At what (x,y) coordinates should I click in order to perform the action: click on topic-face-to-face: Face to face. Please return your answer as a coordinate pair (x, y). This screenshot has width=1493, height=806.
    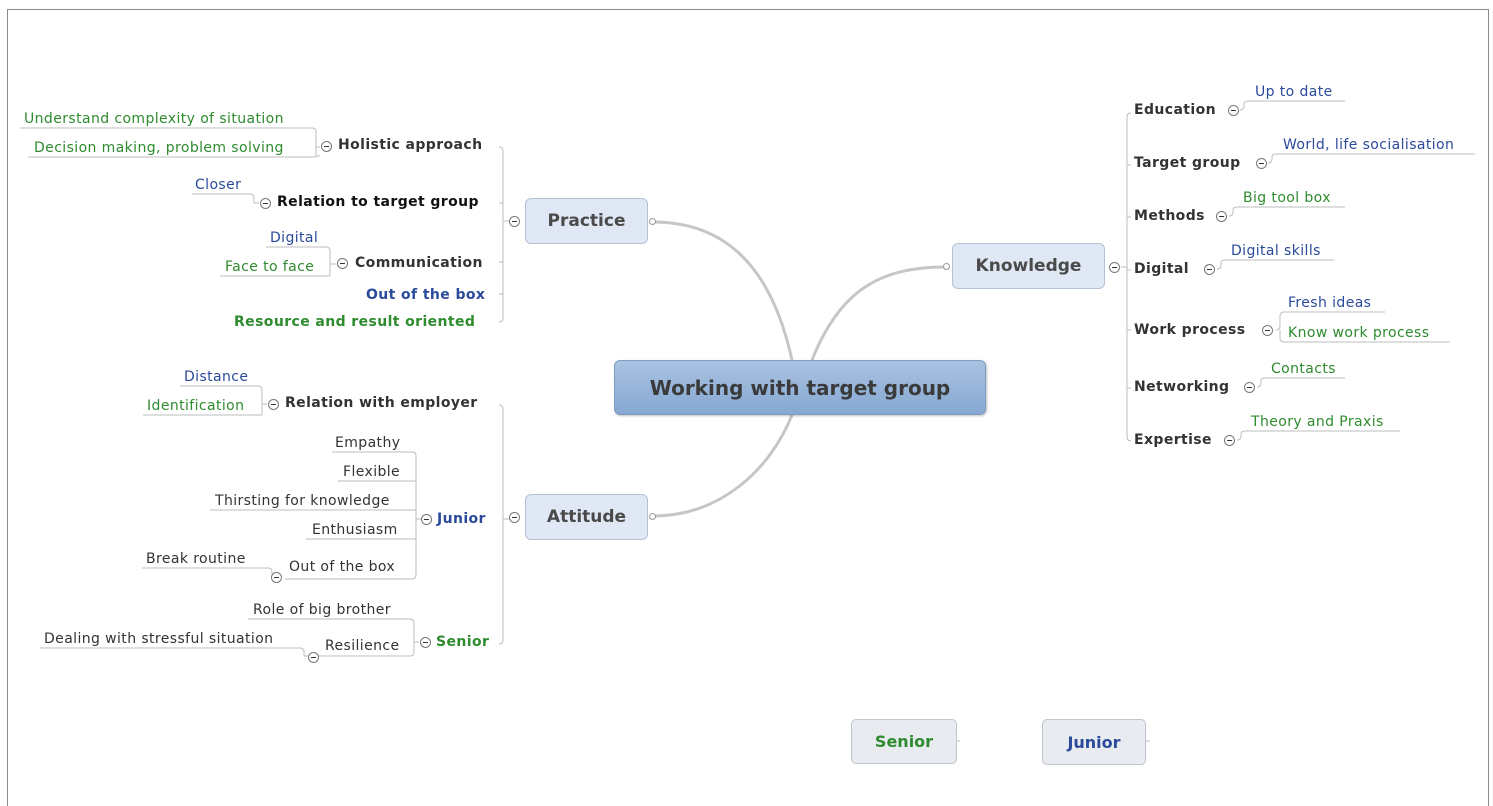
    Looking at the image, I should click on (269, 267).